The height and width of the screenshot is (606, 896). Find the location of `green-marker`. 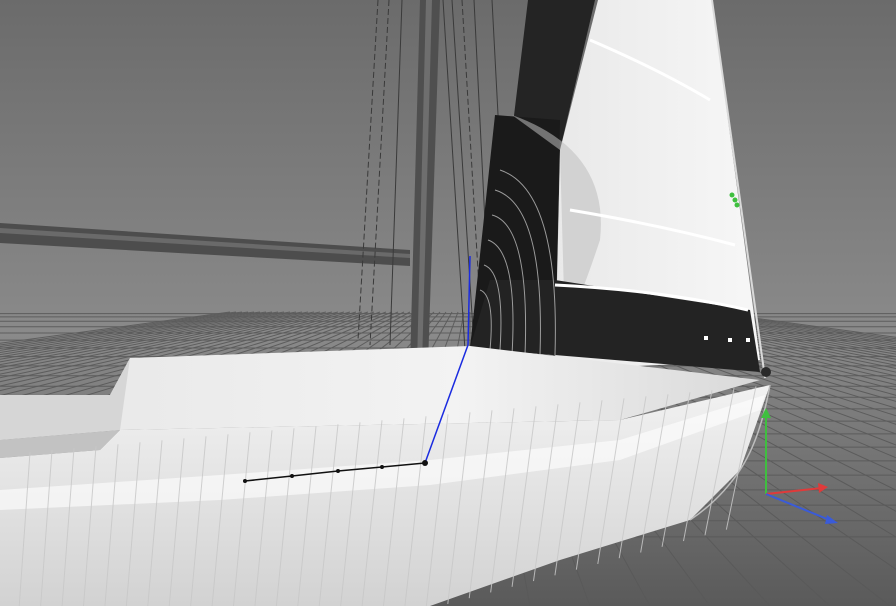

green-marker is located at coordinates (732, 195).